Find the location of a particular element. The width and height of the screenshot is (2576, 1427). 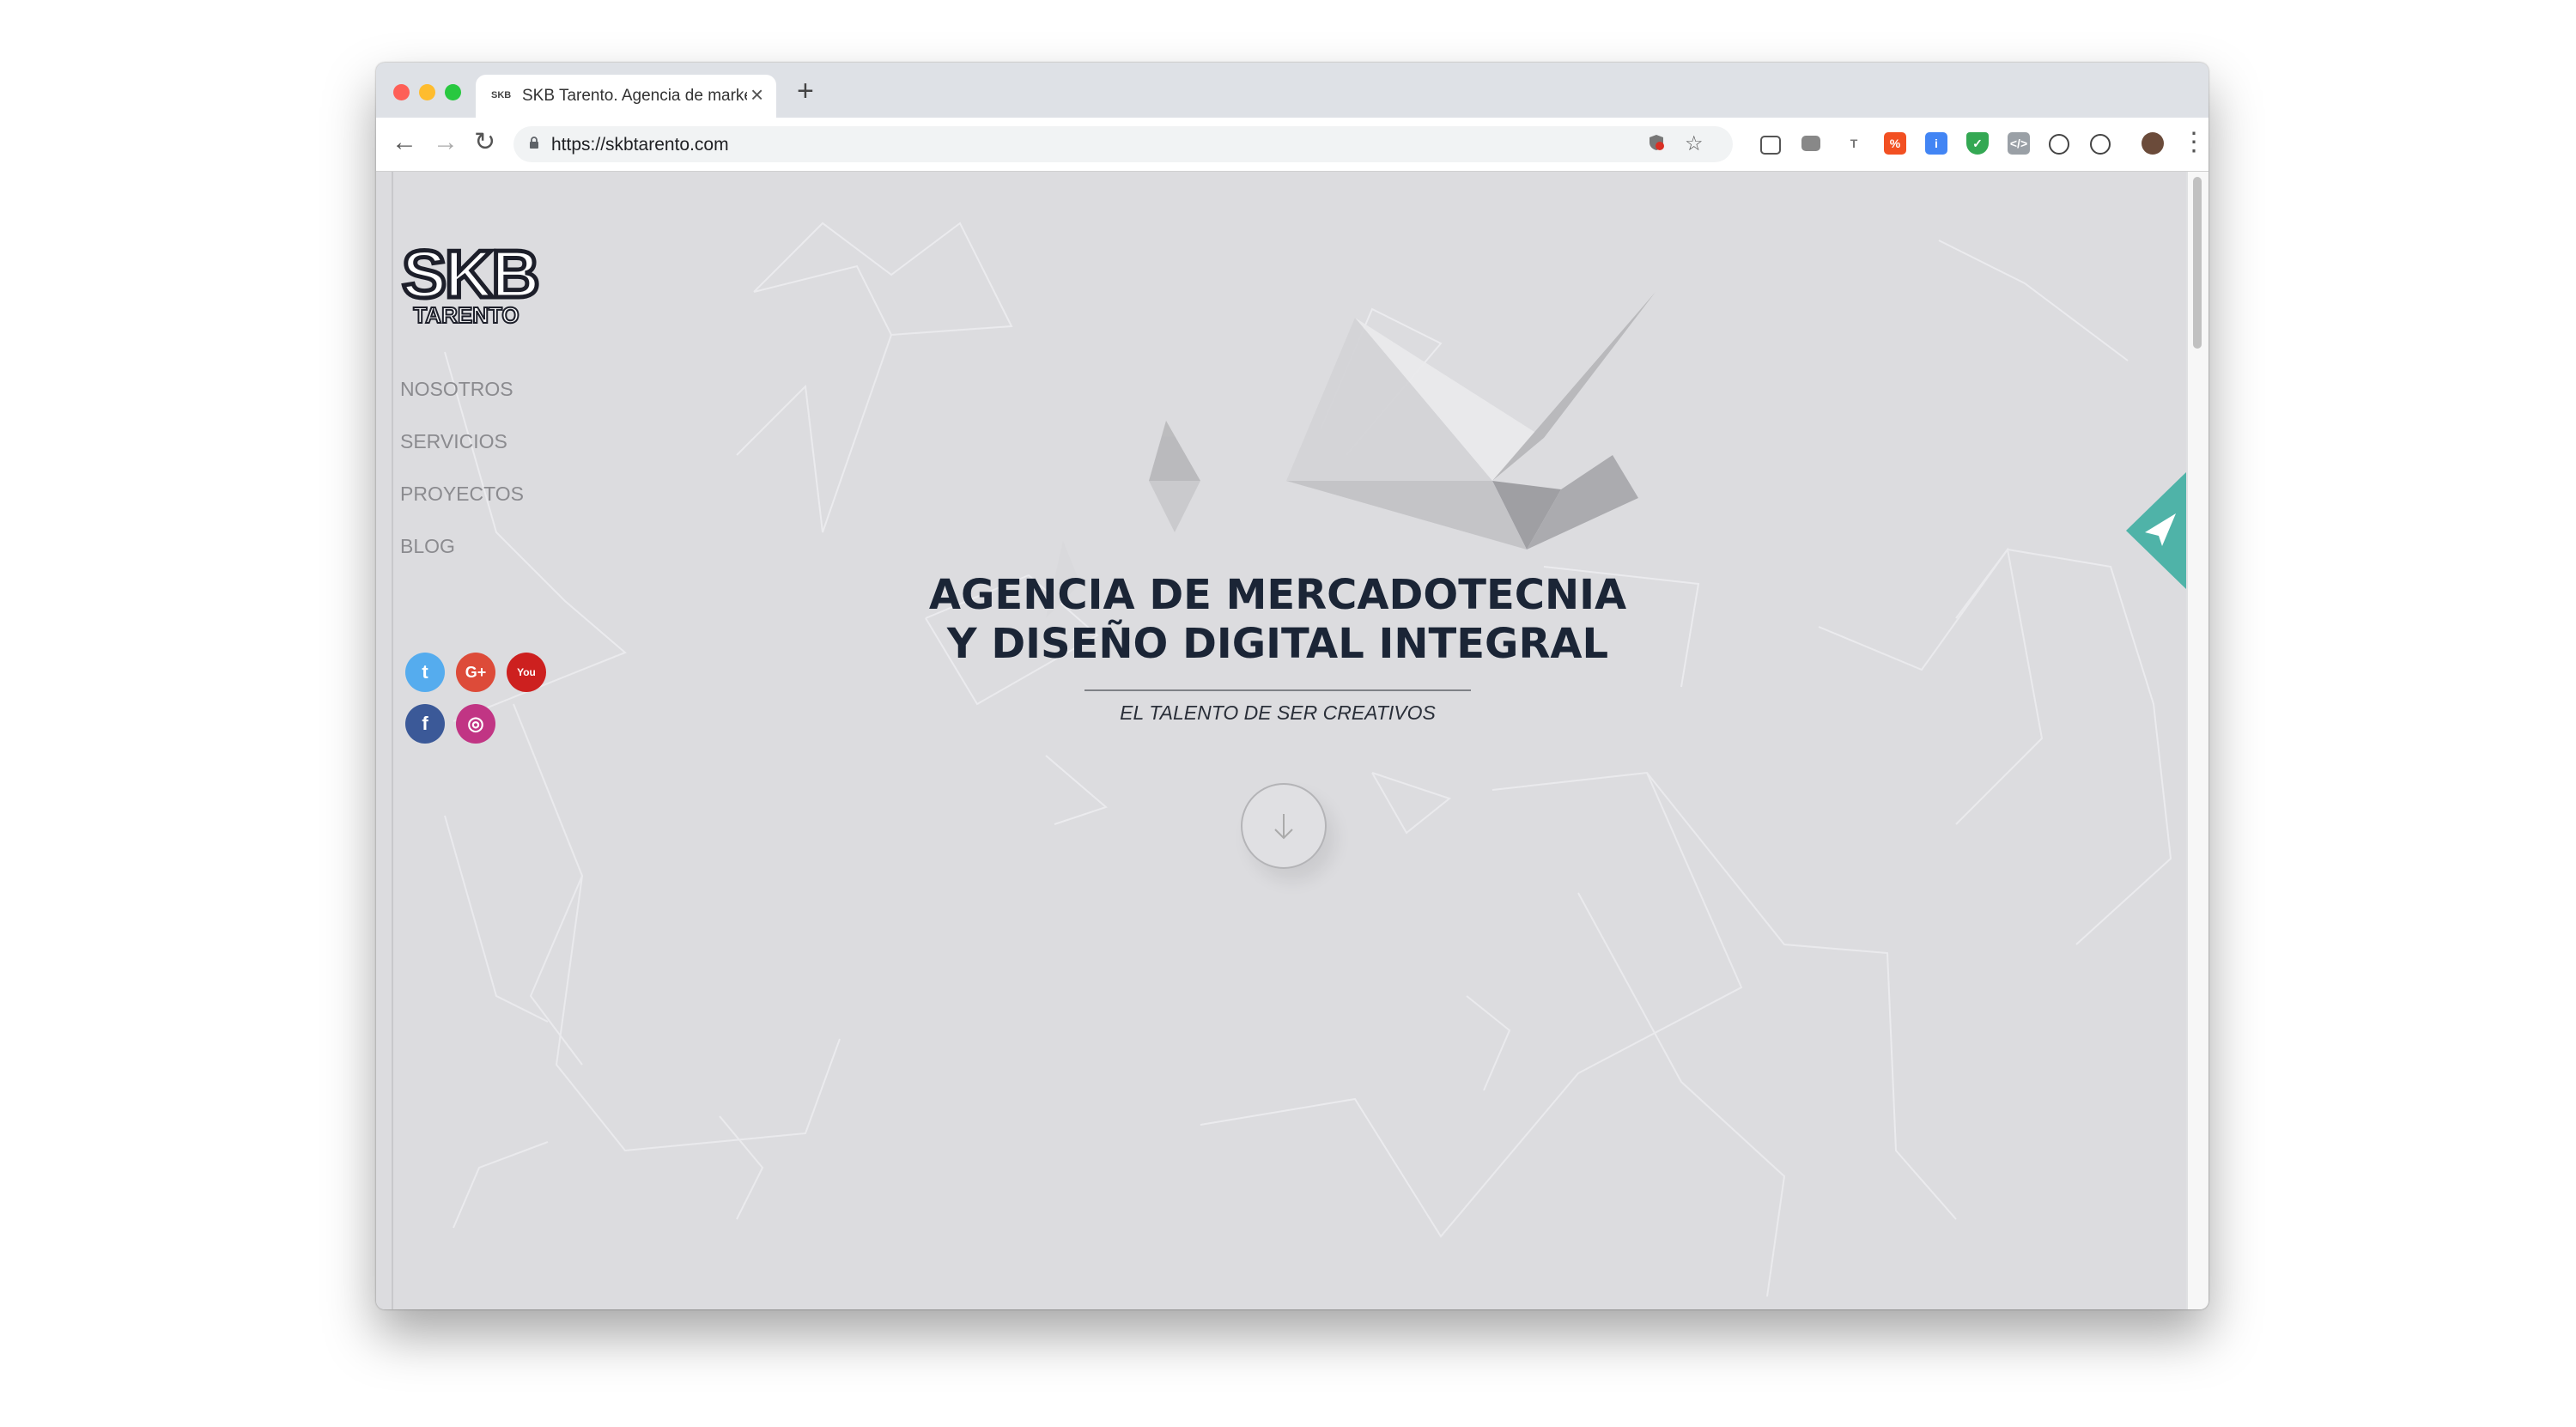

blue-extension-icon: i is located at coordinates (1936, 143).